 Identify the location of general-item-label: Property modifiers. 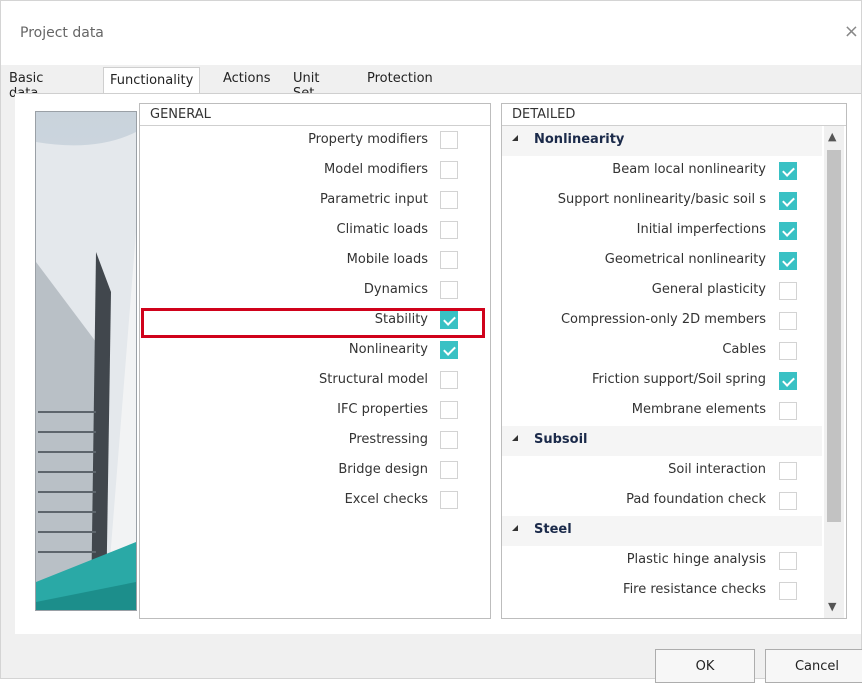
(368, 139).